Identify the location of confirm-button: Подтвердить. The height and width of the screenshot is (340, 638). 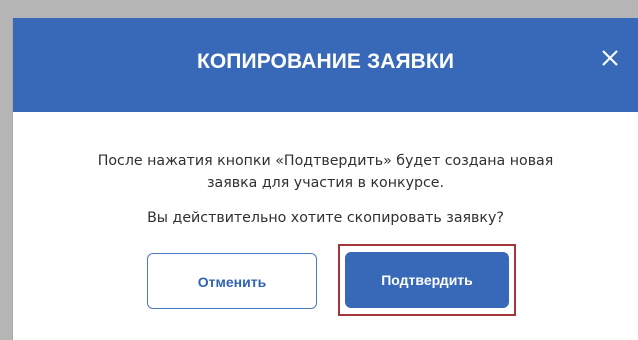
(427, 280).